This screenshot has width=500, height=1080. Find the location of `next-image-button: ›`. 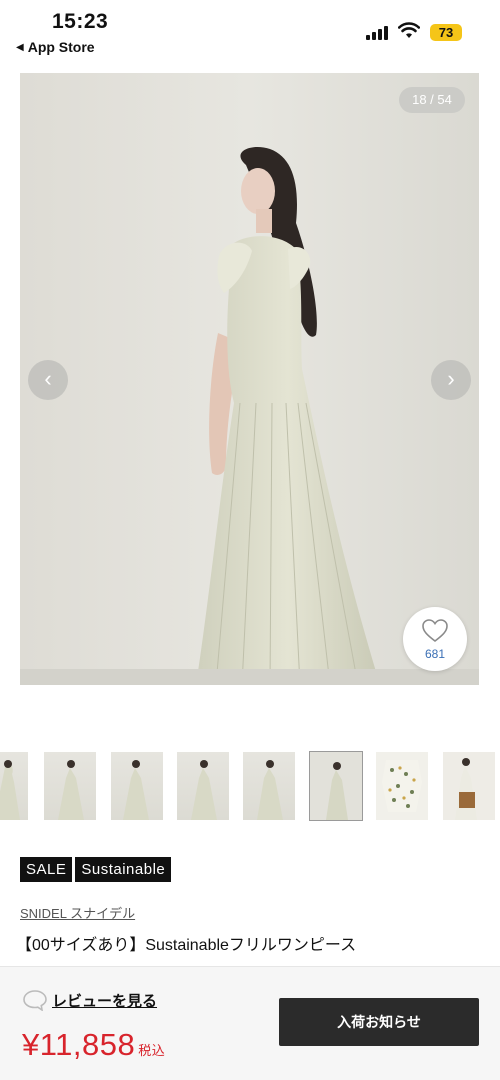

next-image-button: › is located at coordinates (451, 380).